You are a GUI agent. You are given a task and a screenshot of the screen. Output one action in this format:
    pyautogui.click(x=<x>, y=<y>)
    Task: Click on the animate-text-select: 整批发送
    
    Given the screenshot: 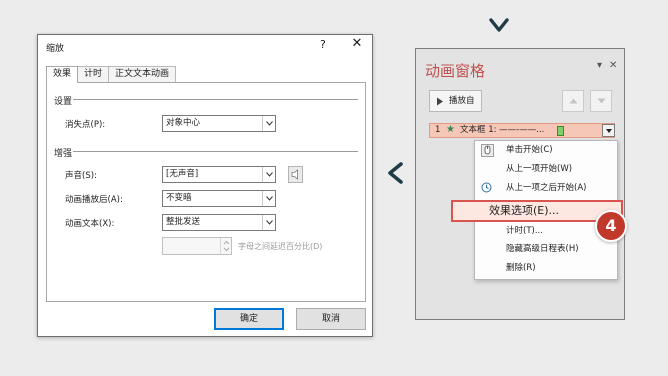 What is the action you would take?
    pyautogui.click(x=219, y=222)
    